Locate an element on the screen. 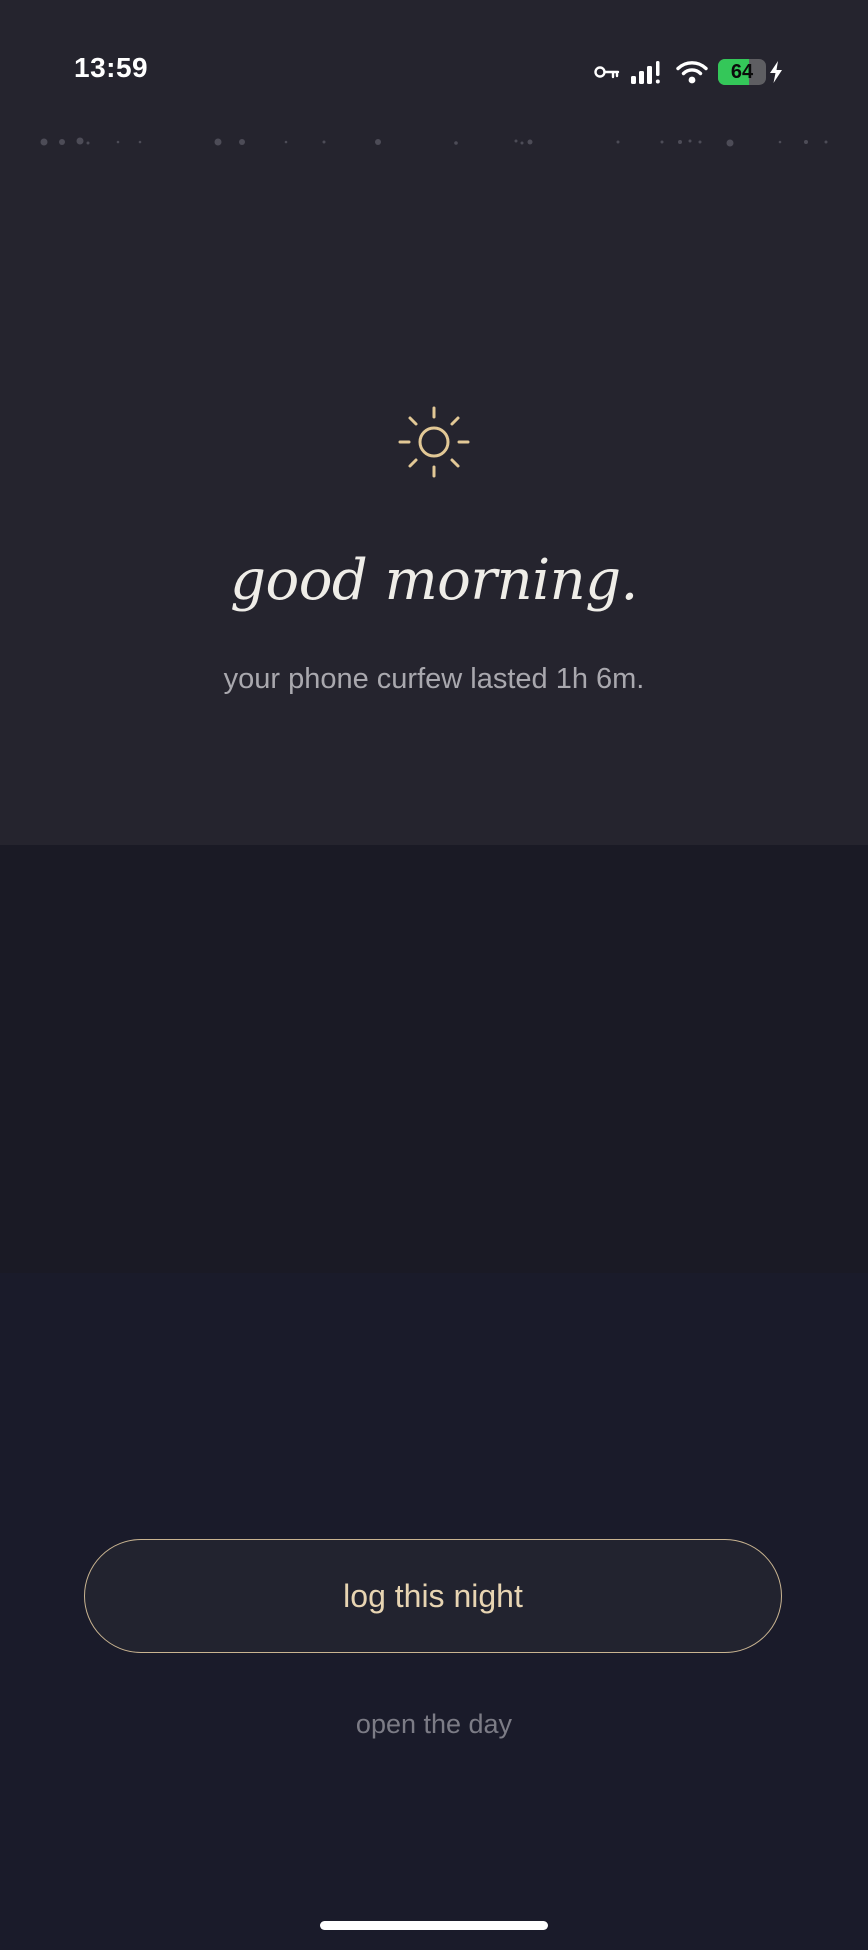 The height and width of the screenshot is (1950, 868). home-indicator is located at coordinates (434, 1925).